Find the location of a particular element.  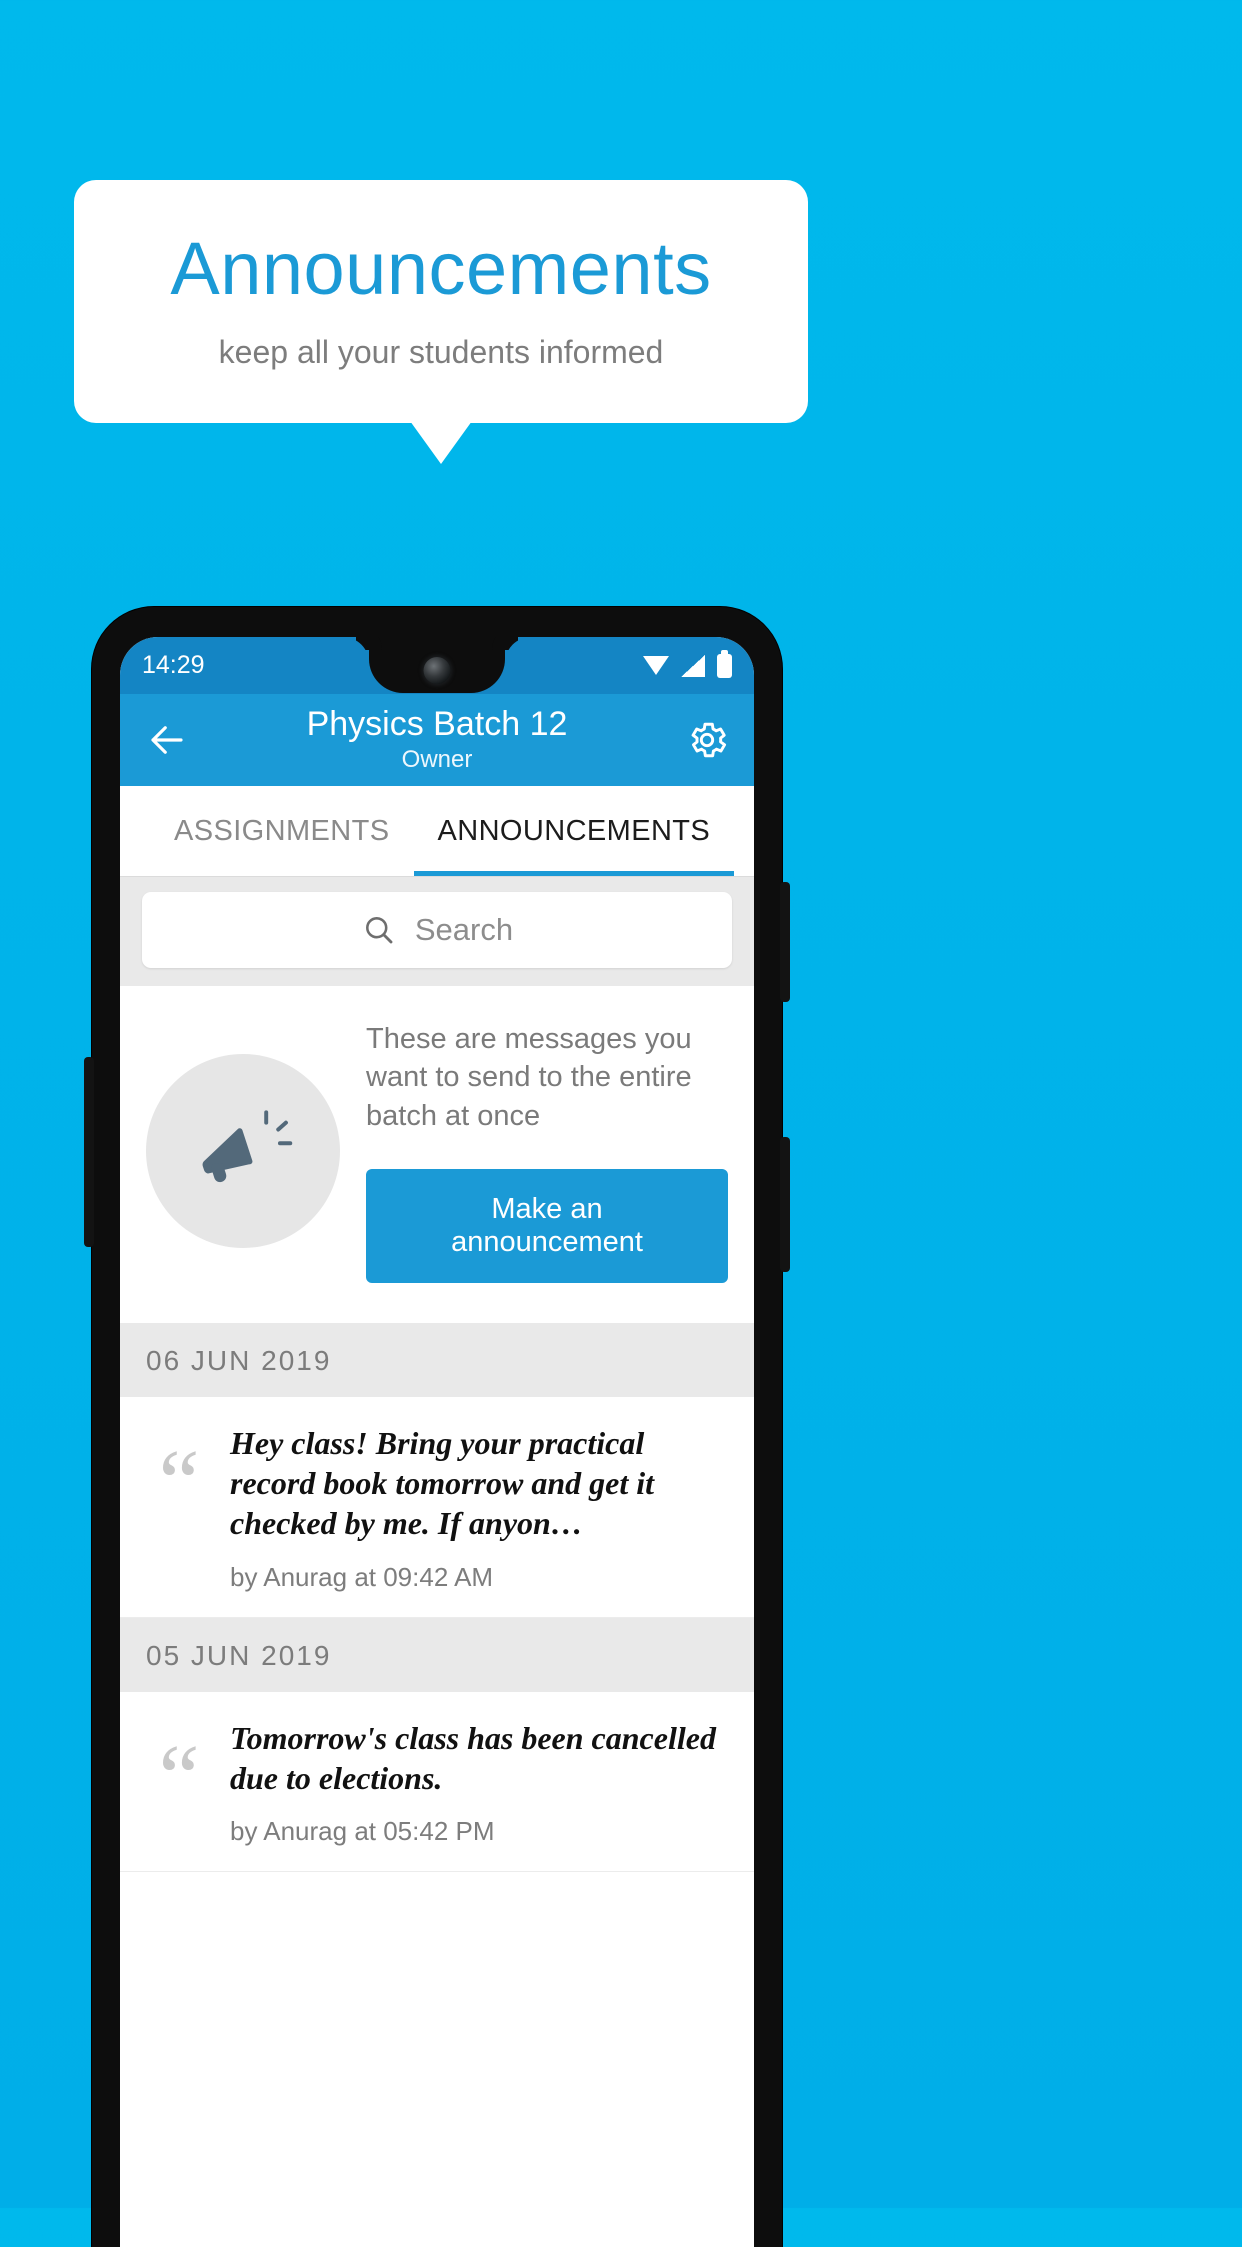

status-bar: 14:29 is located at coordinates (437, 665).